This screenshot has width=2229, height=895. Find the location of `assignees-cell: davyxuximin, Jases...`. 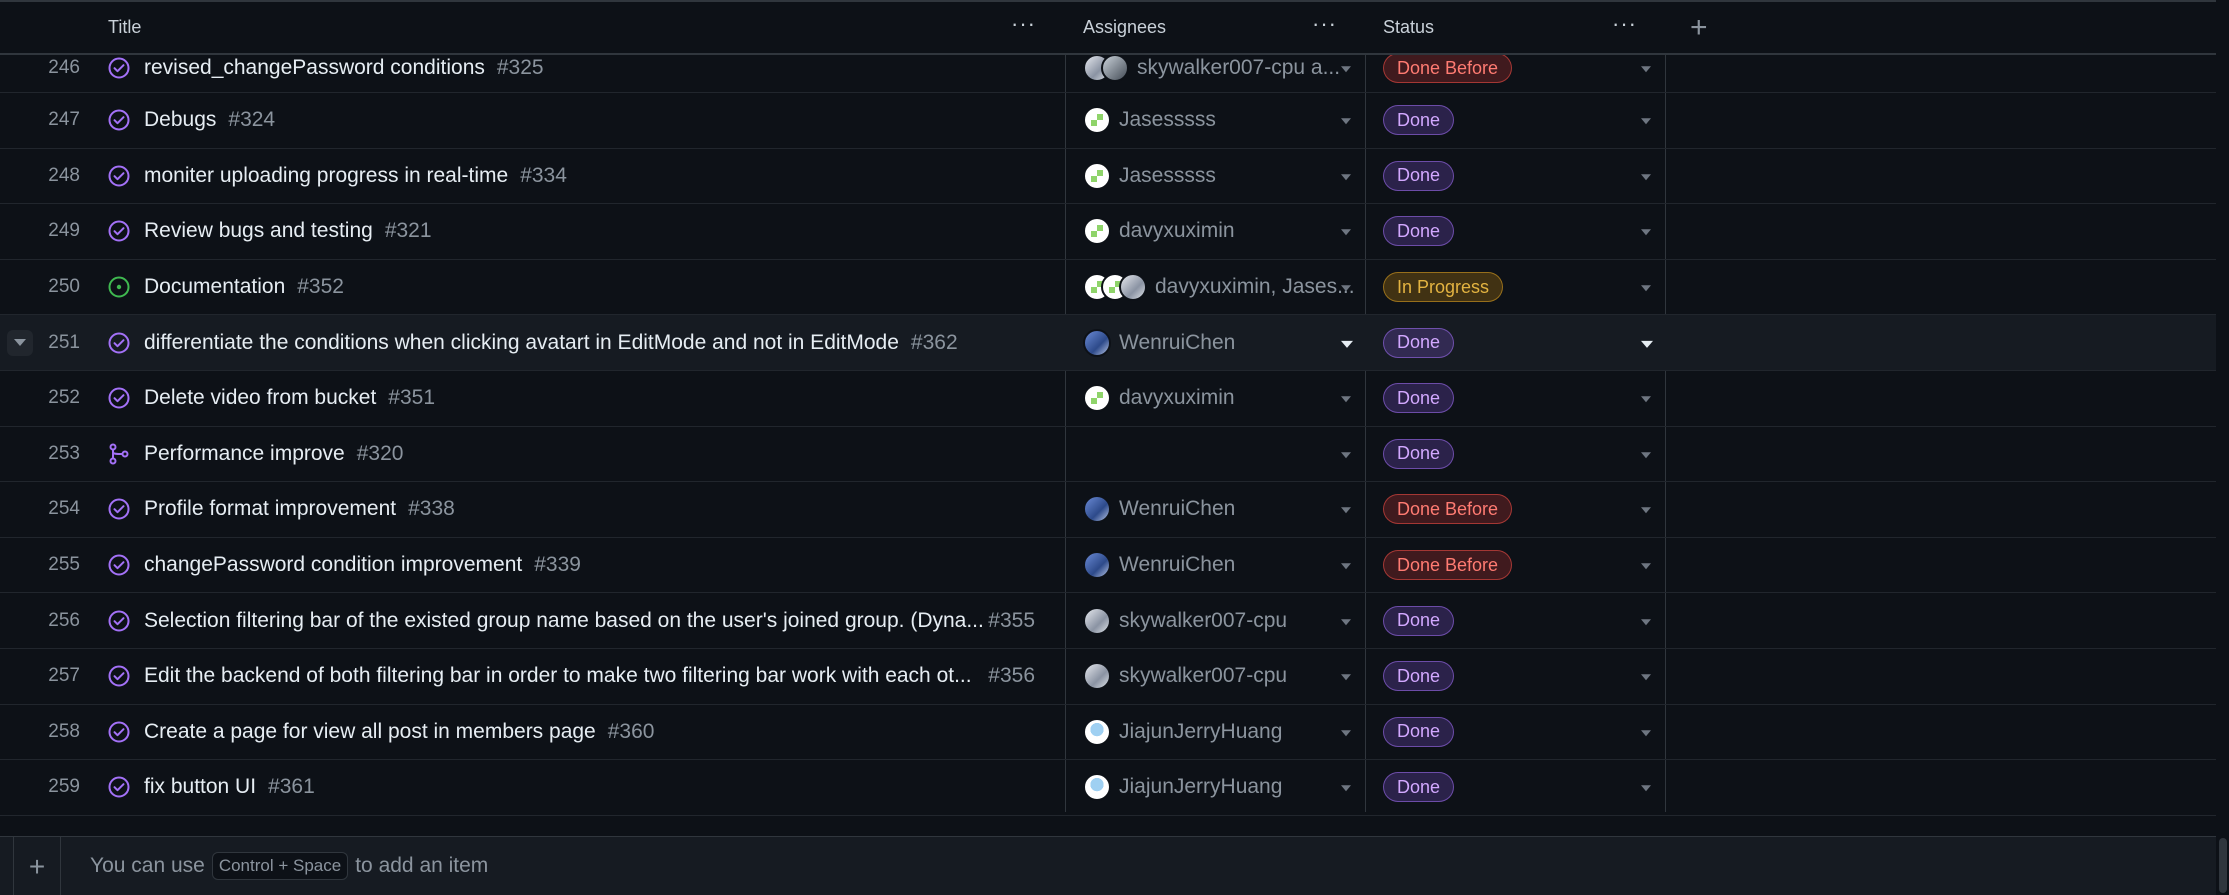

assignees-cell: davyxuximin, Jases... is located at coordinates (1219, 287).